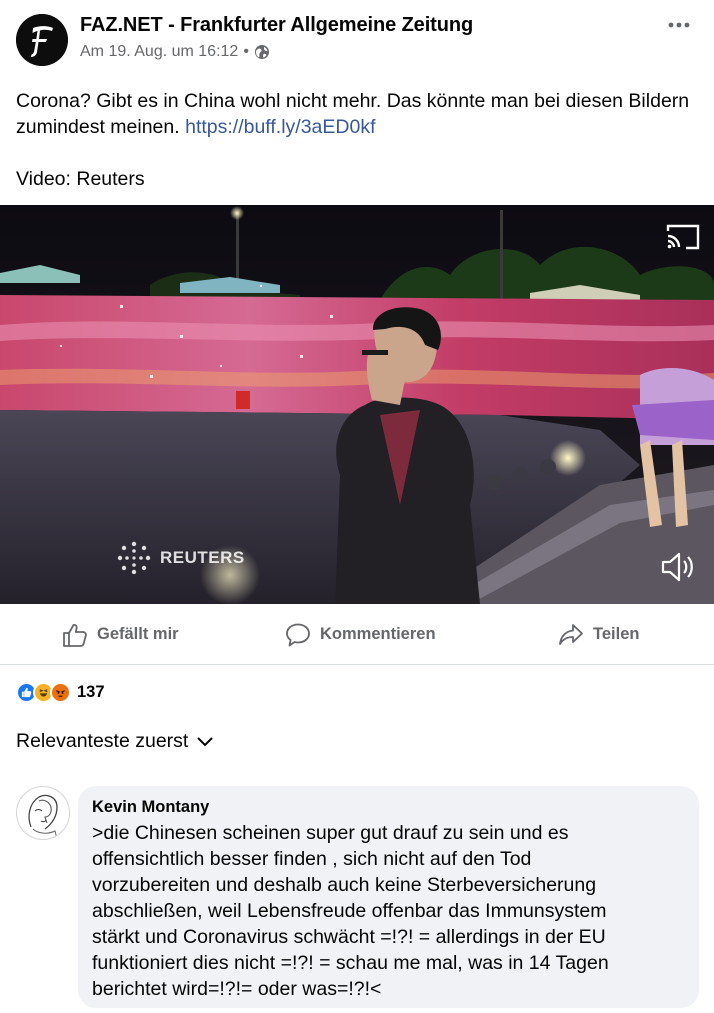  What do you see at coordinates (159, 52) in the screenshot?
I see `post-timestamp: Am 19. Aug. um 16:12` at bounding box center [159, 52].